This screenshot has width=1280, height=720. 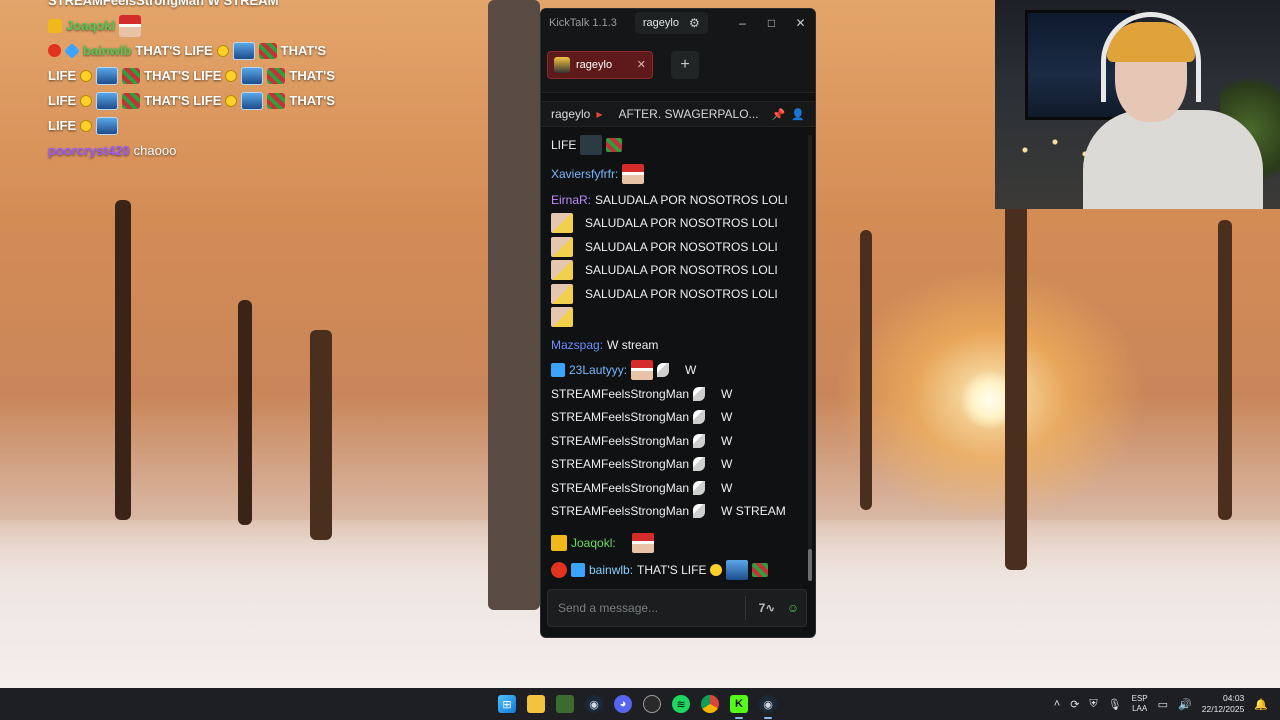 What do you see at coordinates (1185, 704) in the screenshot?
I see `volume-icon: 🔊` at bounding box center [1185, 704].